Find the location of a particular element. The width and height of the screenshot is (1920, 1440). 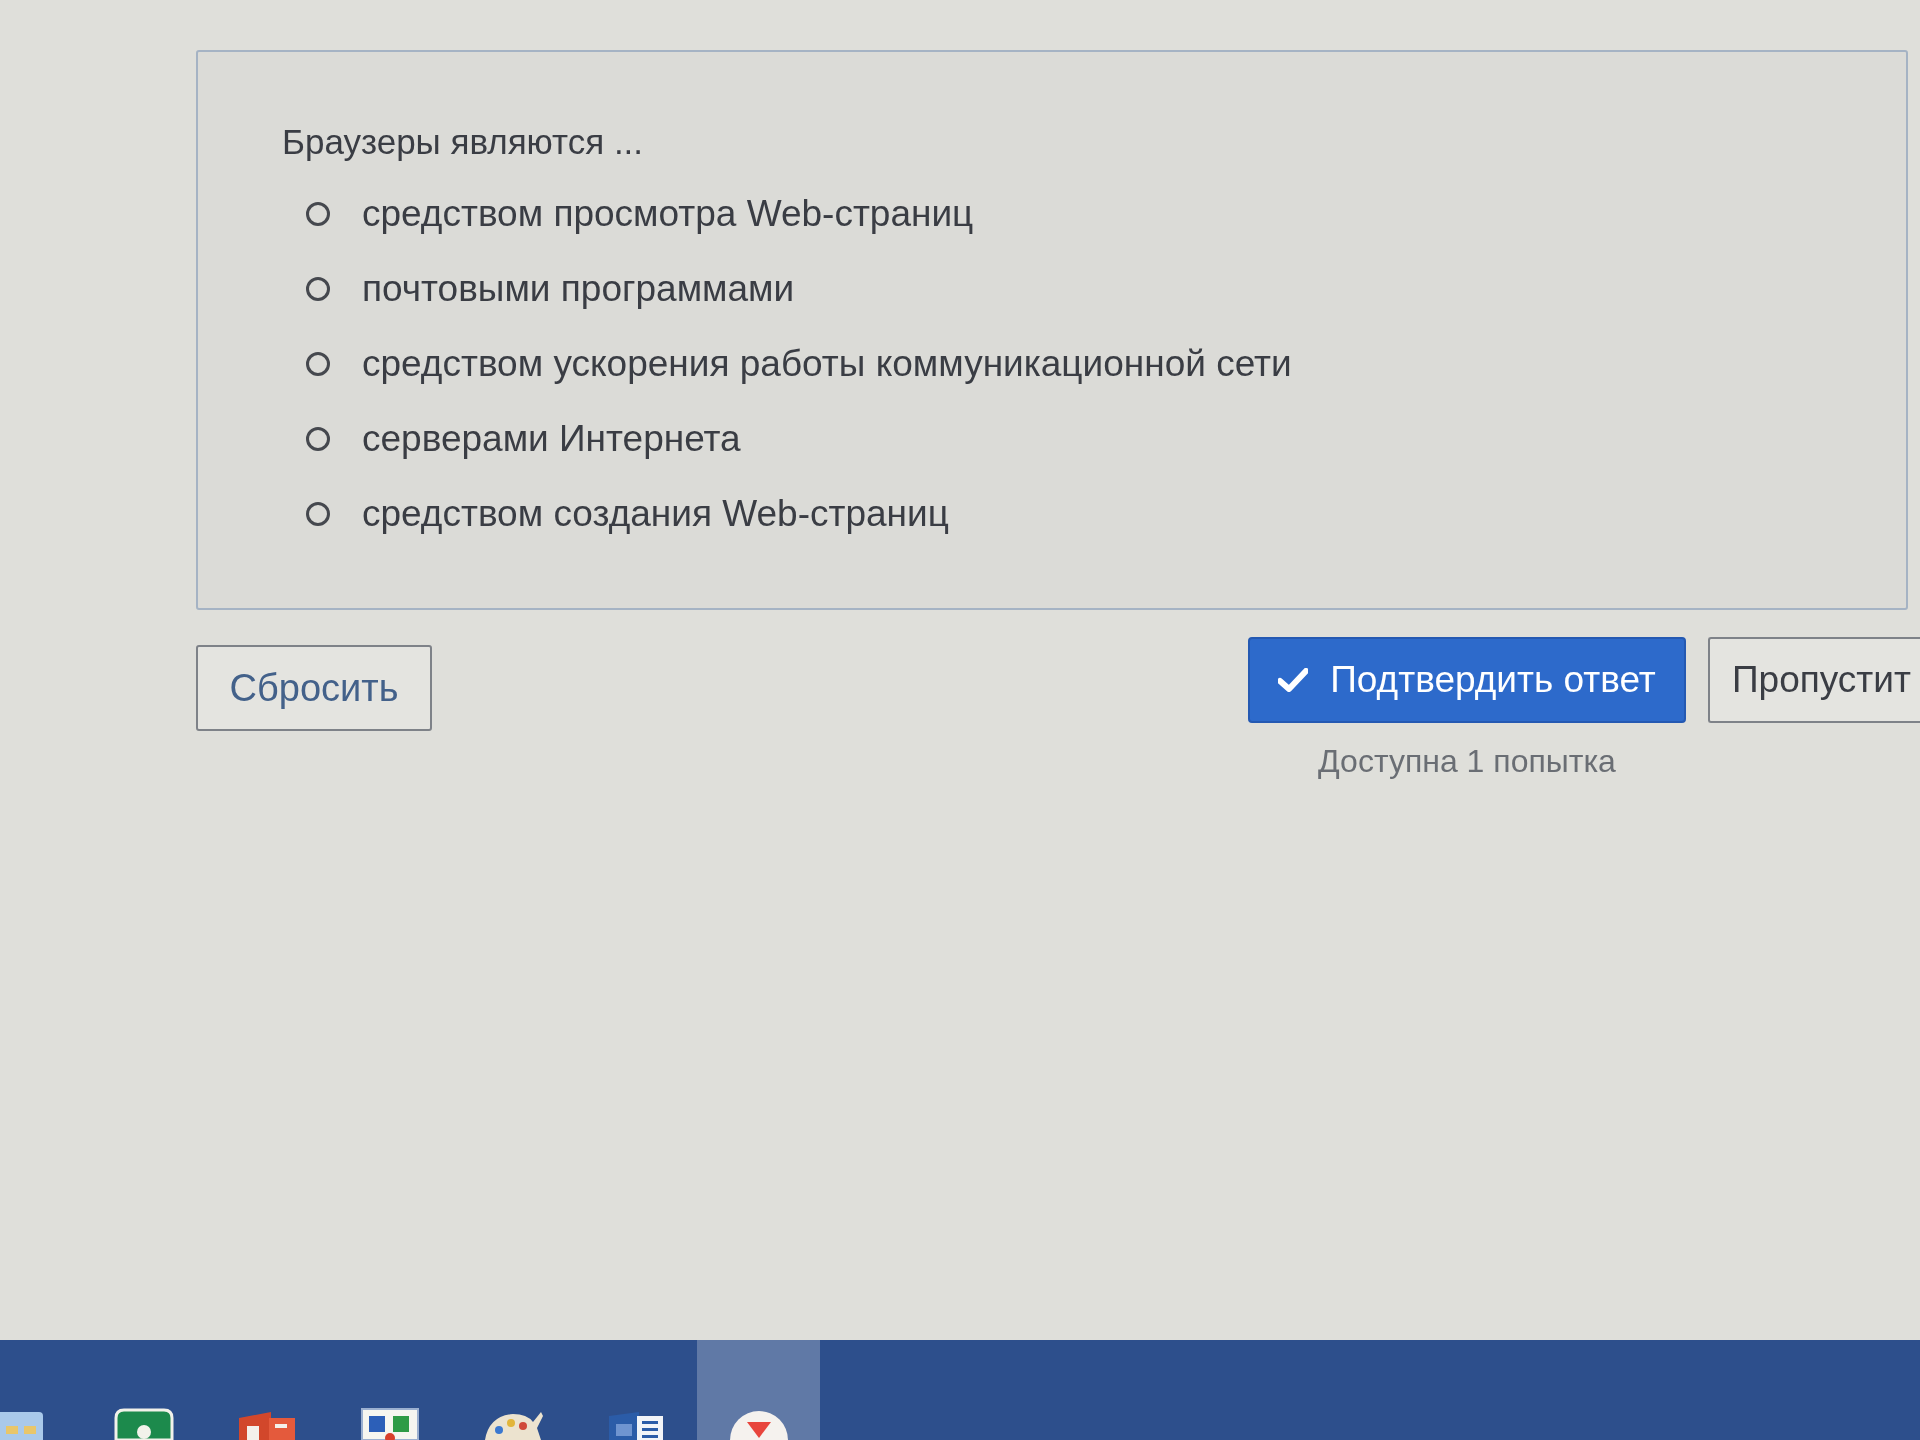

option-label: средством ускорения работы коммуникационной сети is located at coordinates (827, 363).